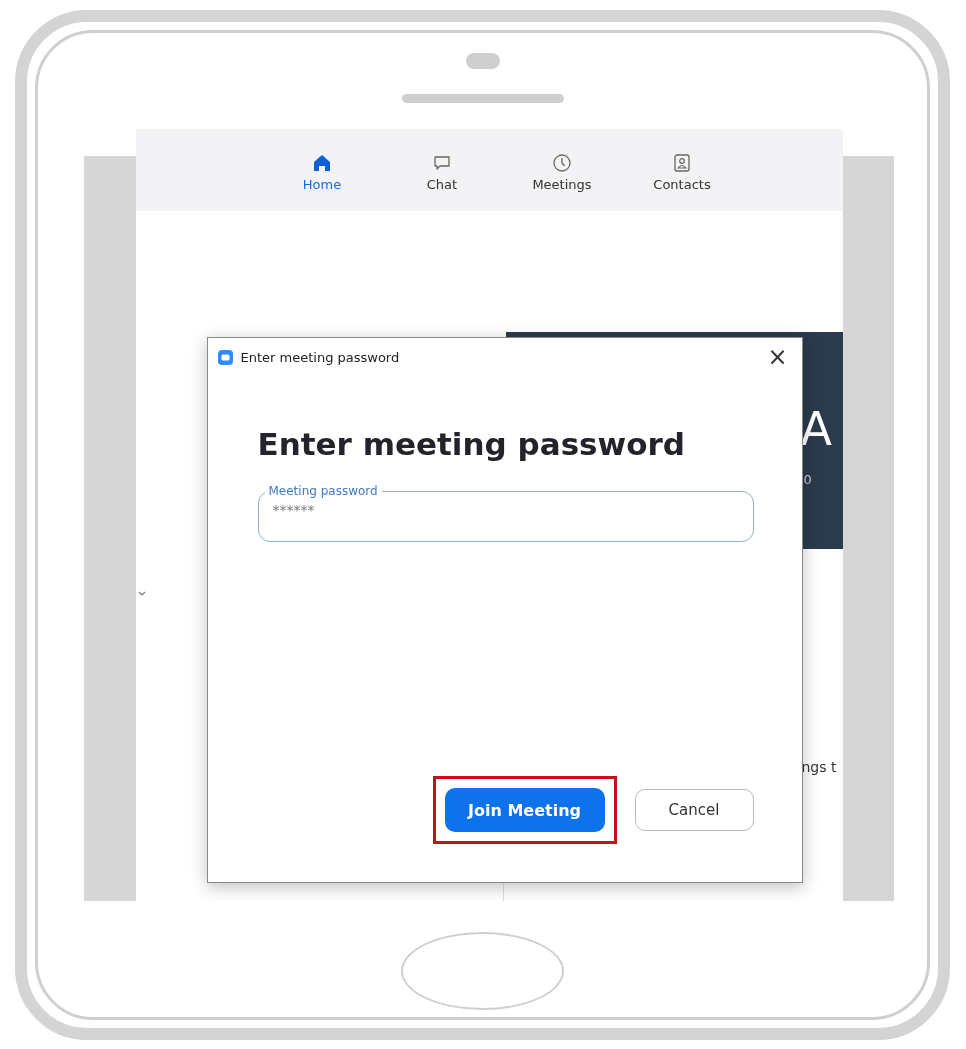 The image size is (966, 1049). What do you see at coordinates (524, 810) in the screenshot?
I see `join-button: Join Meeting` at bounding box center [524, 810].